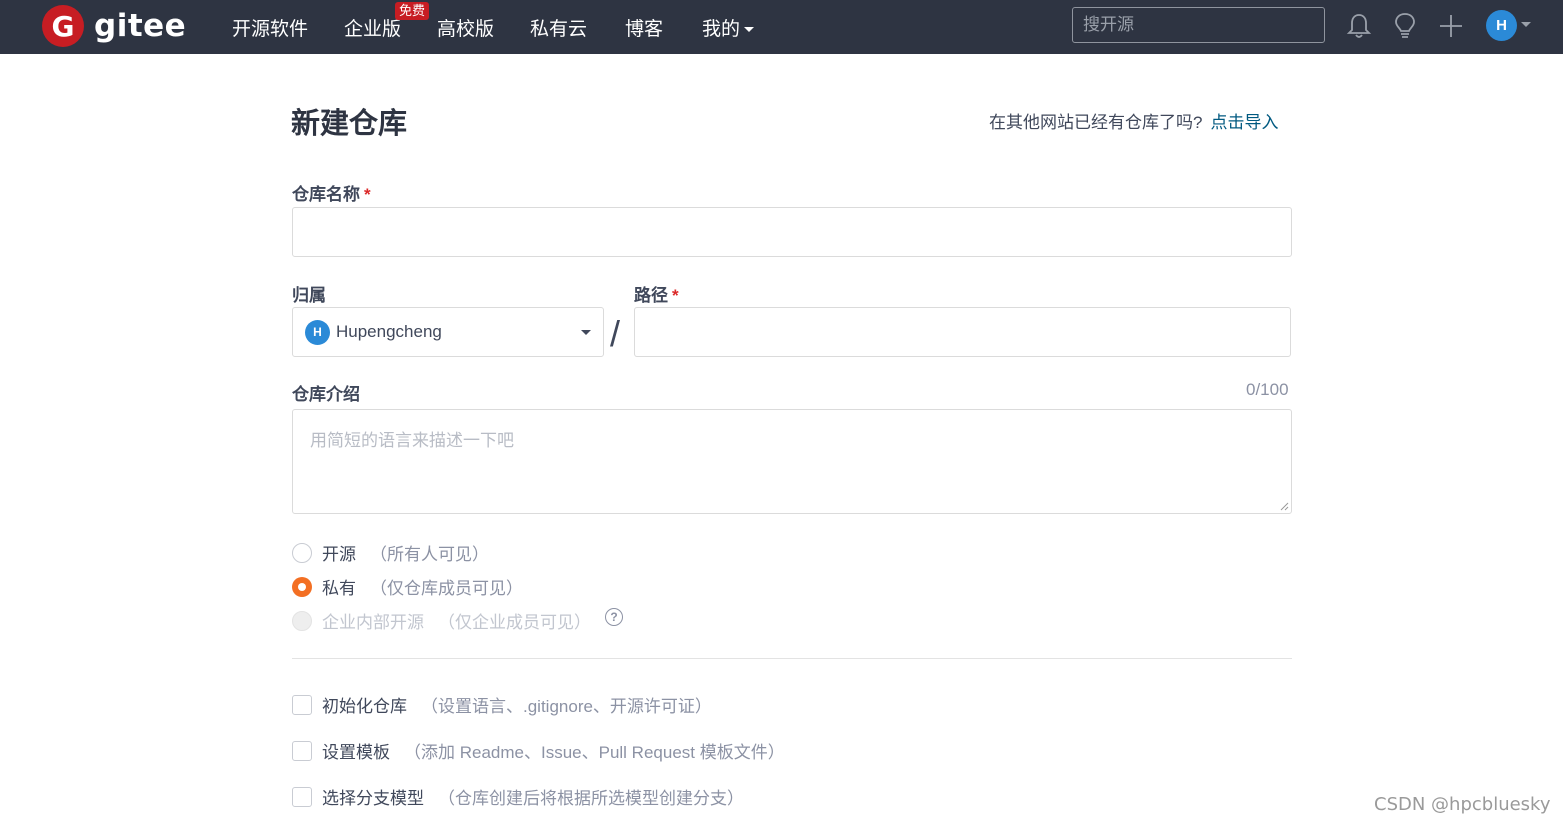 The image size is (1563, 826). What do you see at coordinates (339, 554) in the screenshot?
I see `radio-label: 开源` at bounding box center [339, 554].